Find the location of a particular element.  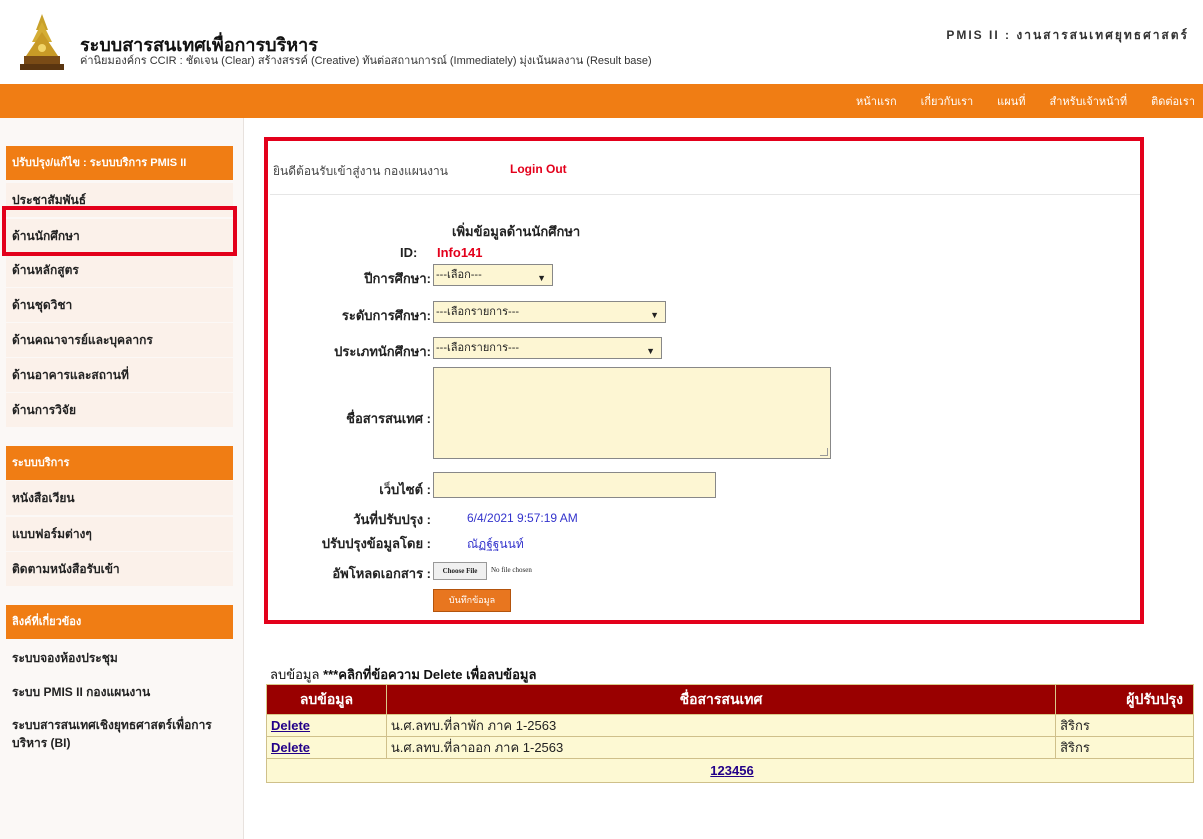

nav-map: แผนที่ is located at coordinates (1011, 101).